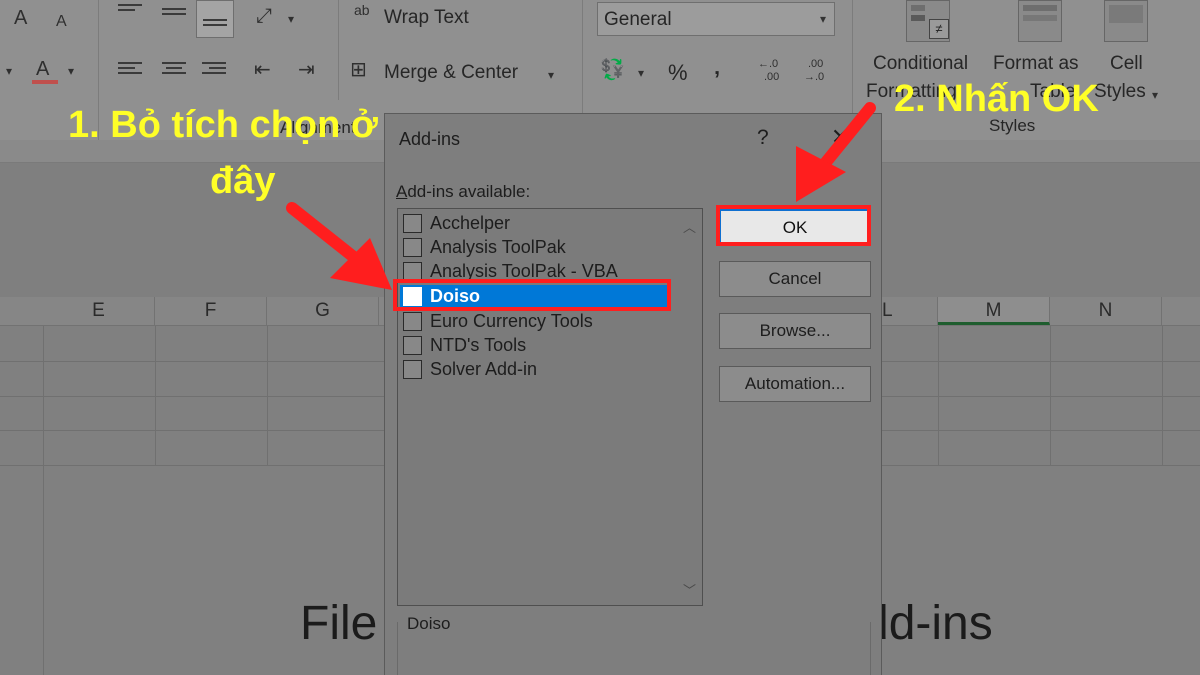  What do you see at coordinates (821, 73) in the screenshot?
I see `decrease-decimal-button: .00 →.0` at bounding box center [821, 73].